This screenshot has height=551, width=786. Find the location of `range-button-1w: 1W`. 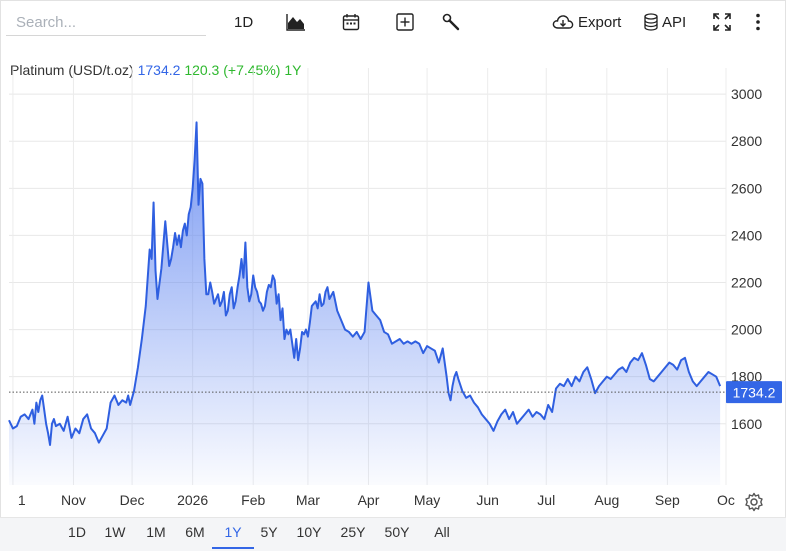

range-button-1w: 1W is located at coordinates (115, 532).